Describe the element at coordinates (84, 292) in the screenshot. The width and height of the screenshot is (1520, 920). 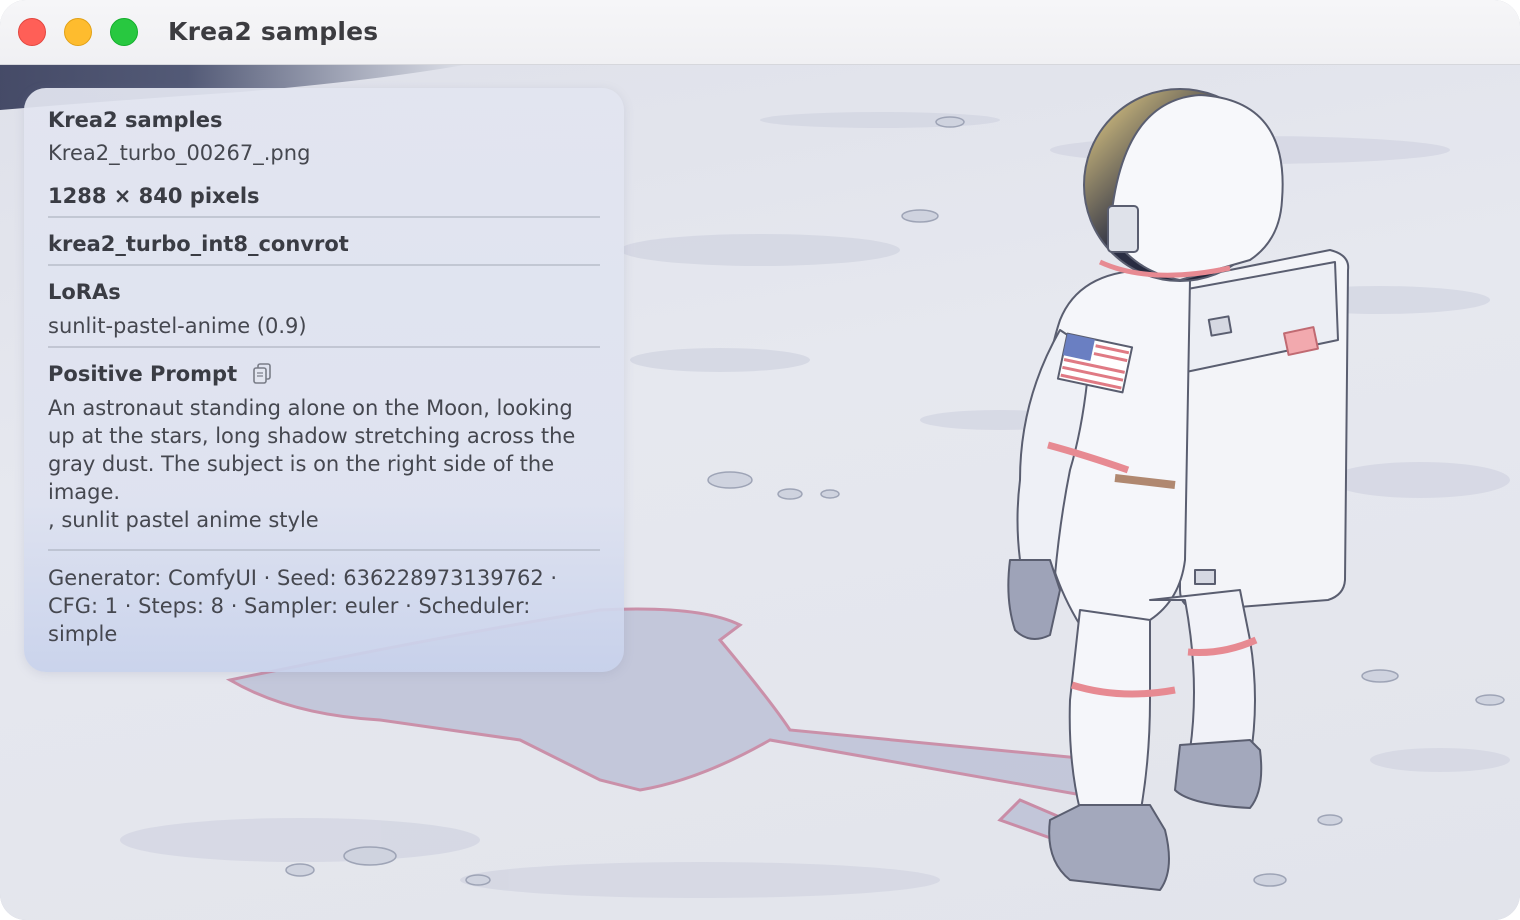
I see `loras-heading: LoRAs` at that location.